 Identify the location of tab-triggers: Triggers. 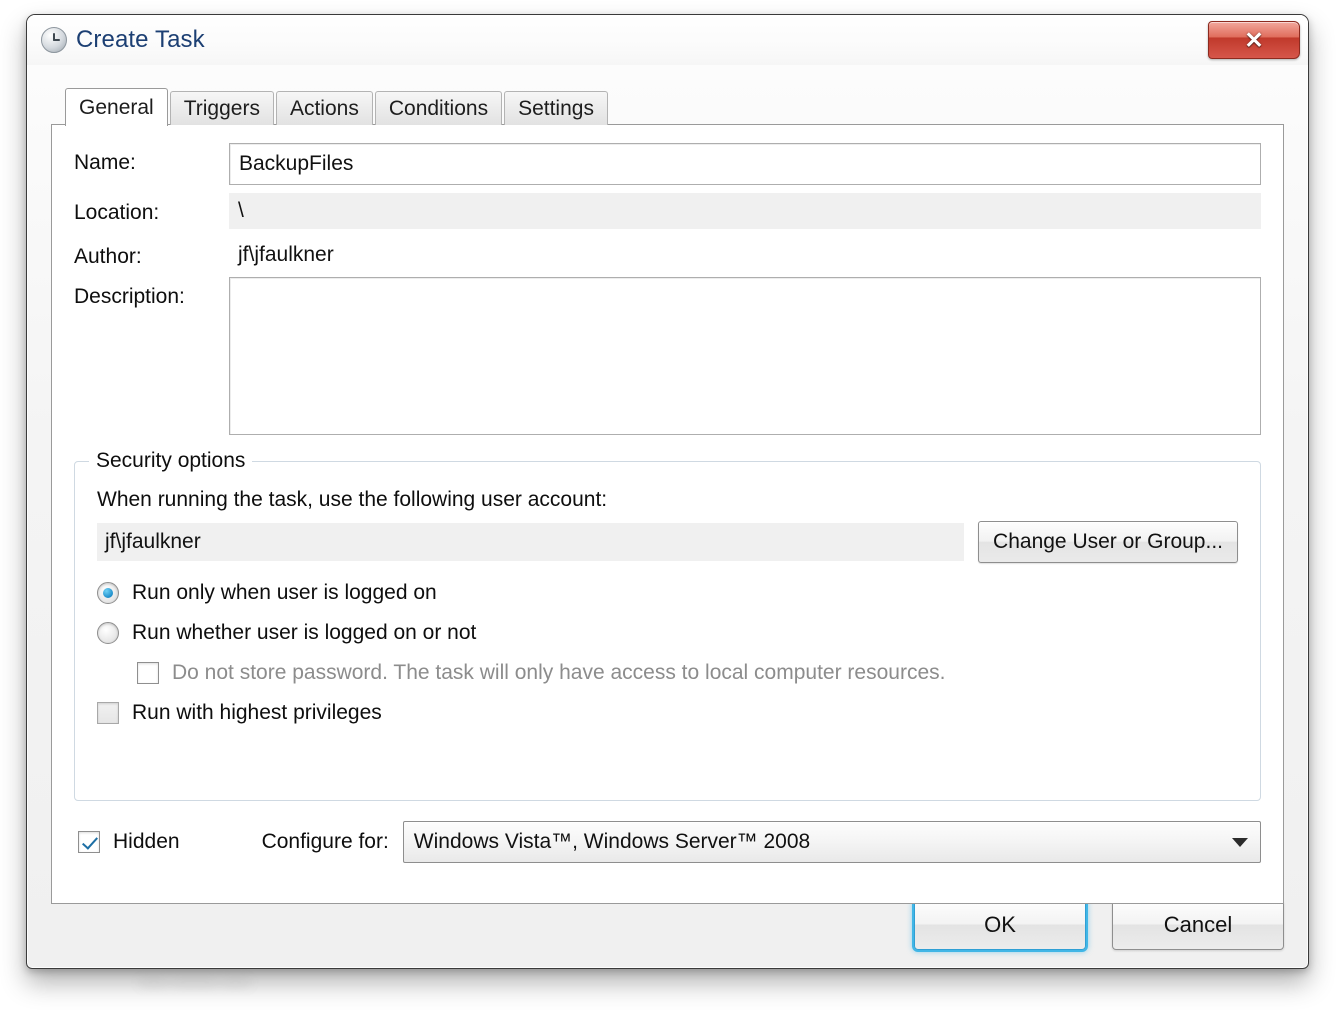
(221, 108).